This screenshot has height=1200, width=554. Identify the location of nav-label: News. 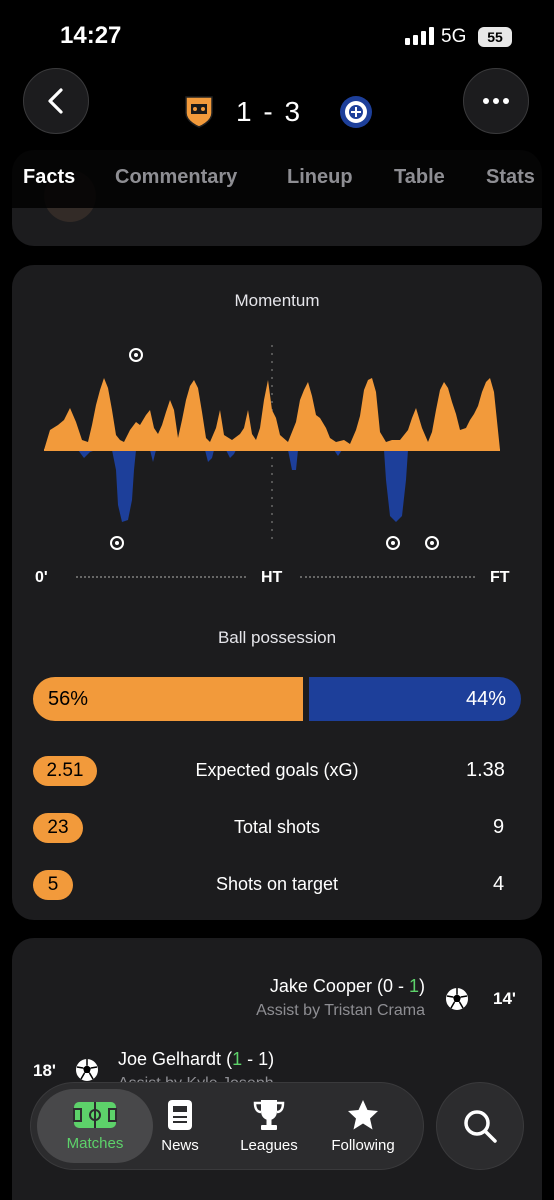
(180, 1145).